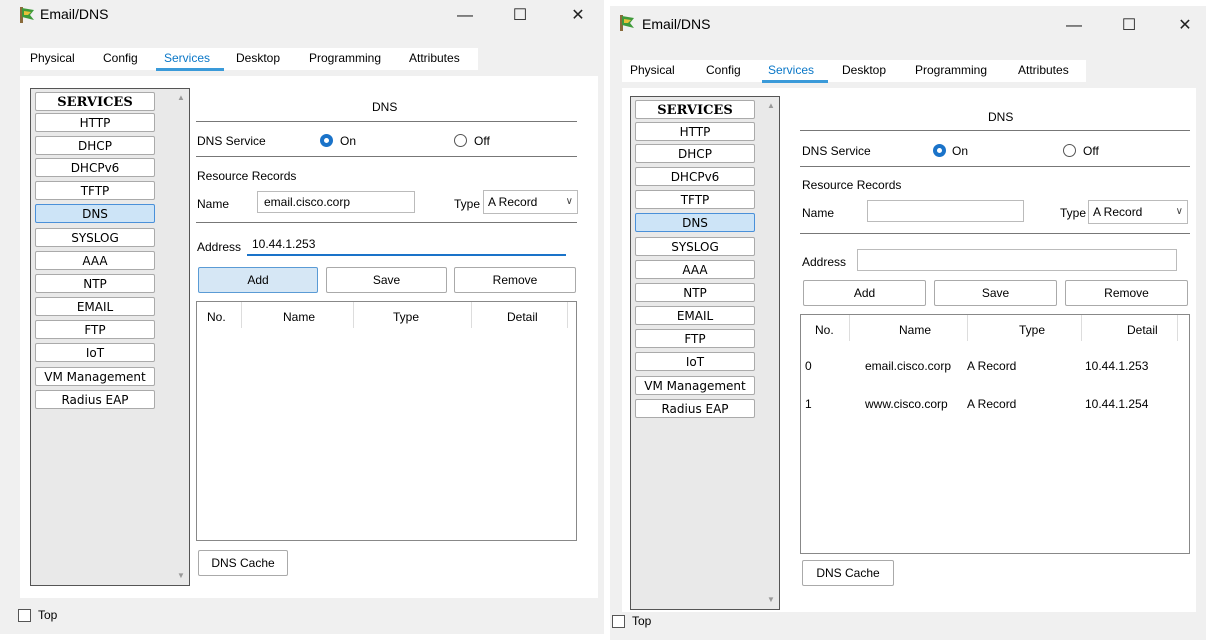 This screenshot has width=1206, height=640. What do you see at coordinates (231, 141) in the screenshot?
I see `dns-service-label: DNS Service` at bounding box center [231, 141].